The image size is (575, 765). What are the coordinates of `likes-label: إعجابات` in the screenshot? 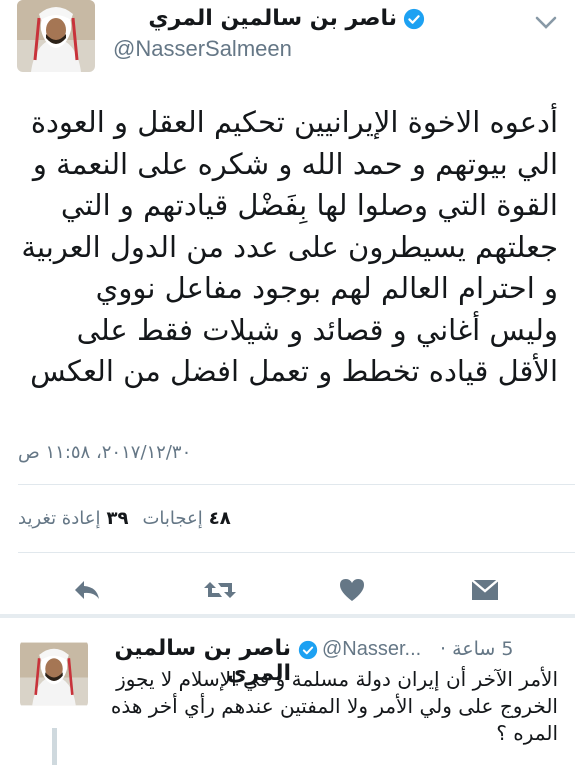 It's located at (172, 518).